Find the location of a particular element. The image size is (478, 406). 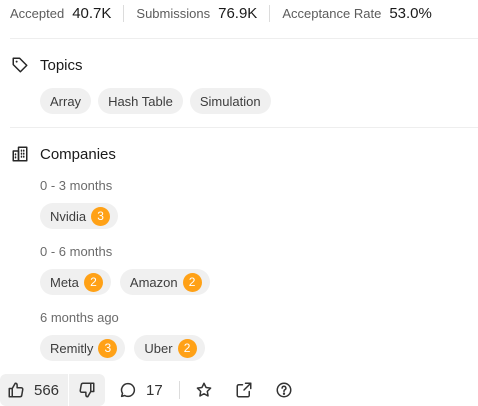

company-chip-nvidia: Nvidia 3 is located at coordinates (79, 216).